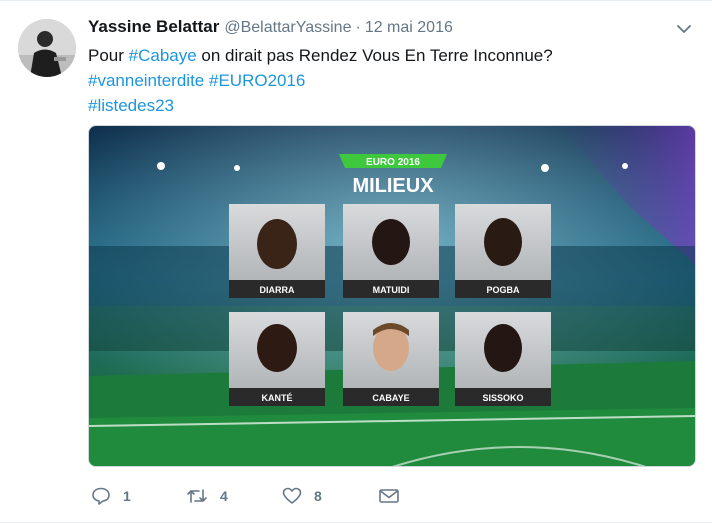 The width and height of the screenshot is (712, 523). I want to click on chevron-down-icon, so click(684, 29).